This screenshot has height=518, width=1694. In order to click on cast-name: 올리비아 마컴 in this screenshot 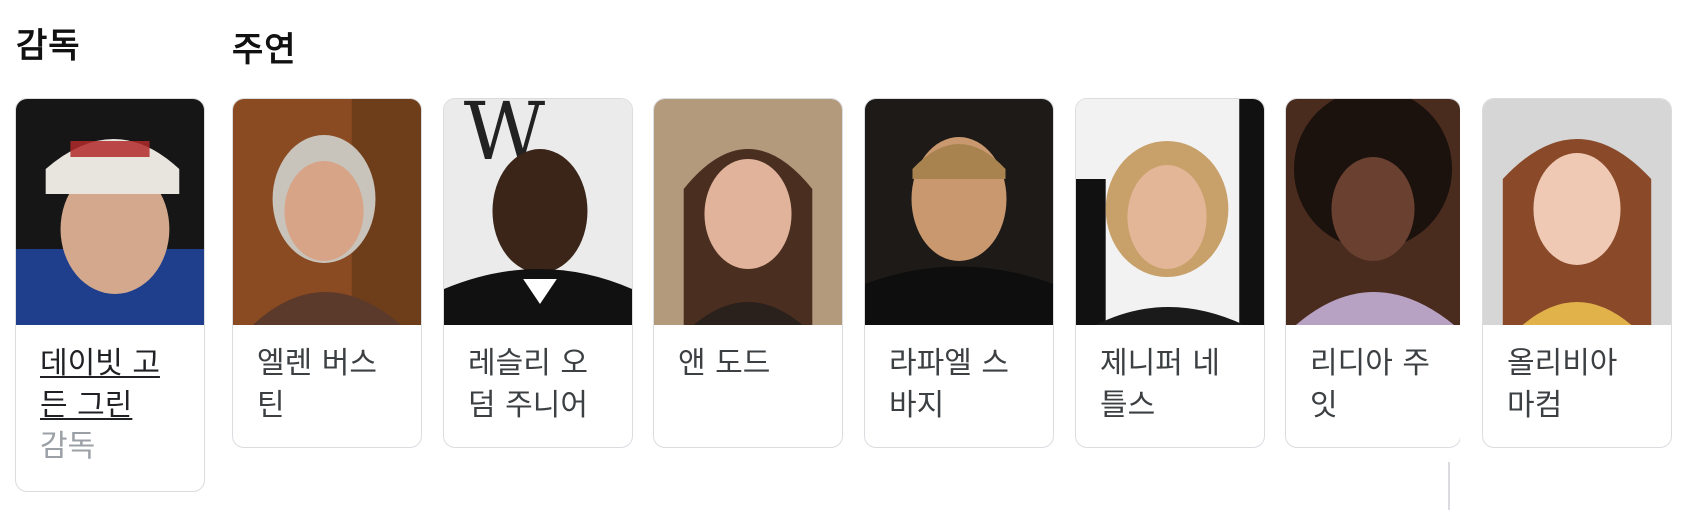, I will do `click(1562, 384)`.